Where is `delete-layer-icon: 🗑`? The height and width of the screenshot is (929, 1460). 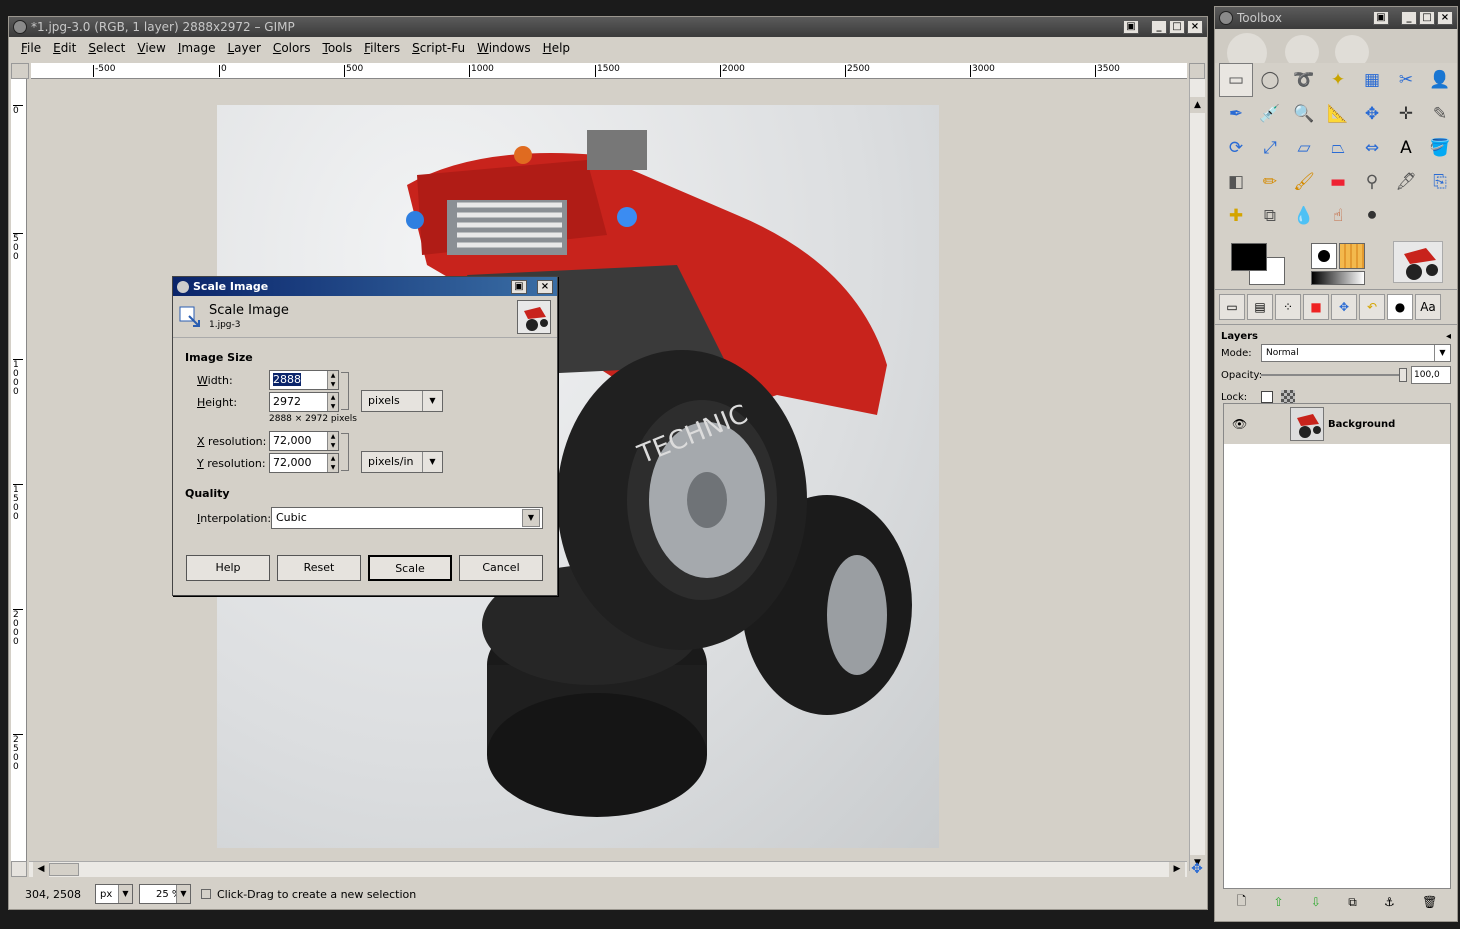
delete-layer-icon: 🗑 is located at coordinates (1429, 902).